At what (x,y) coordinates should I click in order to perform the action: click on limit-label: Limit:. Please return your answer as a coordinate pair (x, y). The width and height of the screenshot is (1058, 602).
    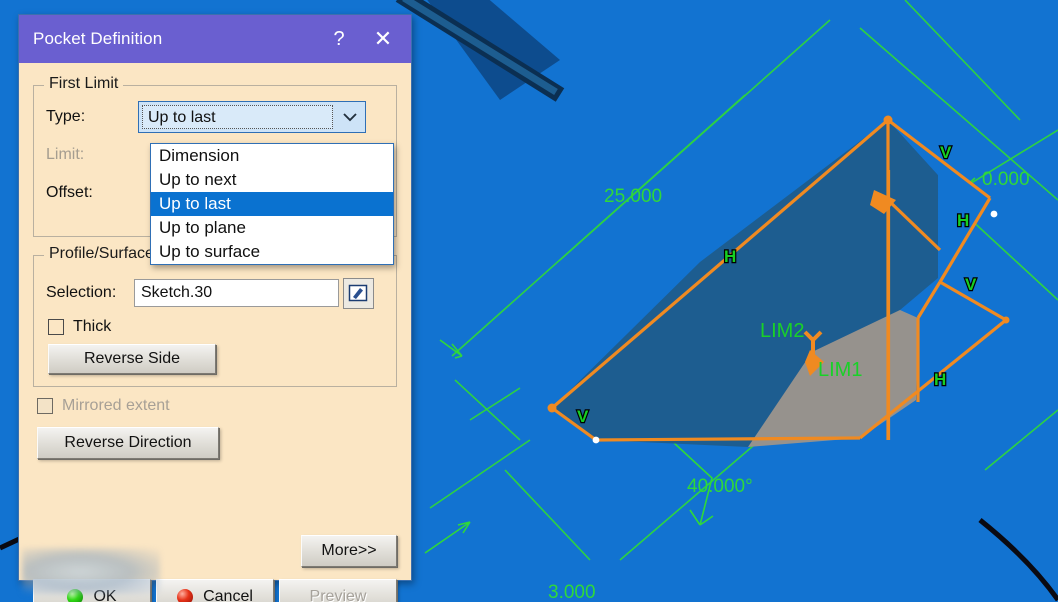
    Looking at the image, I should click on (65, 154).